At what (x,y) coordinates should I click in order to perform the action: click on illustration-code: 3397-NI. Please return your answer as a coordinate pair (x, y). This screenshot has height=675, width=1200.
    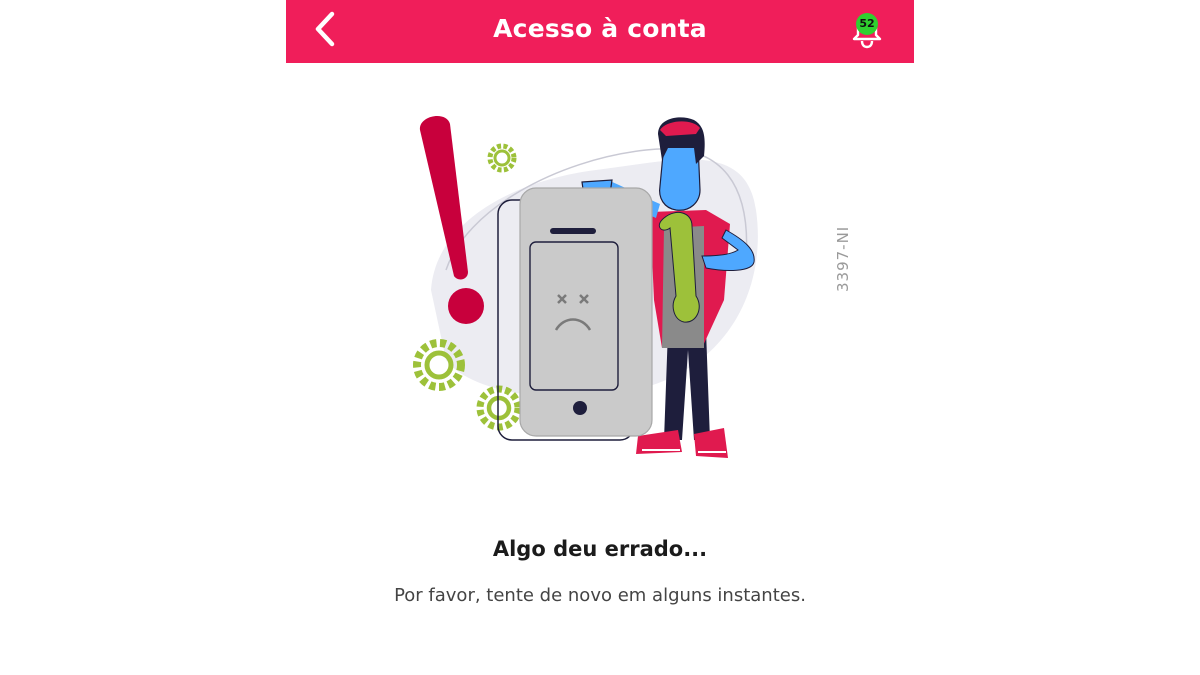
    Looking at the image, I should click on (843, 258).